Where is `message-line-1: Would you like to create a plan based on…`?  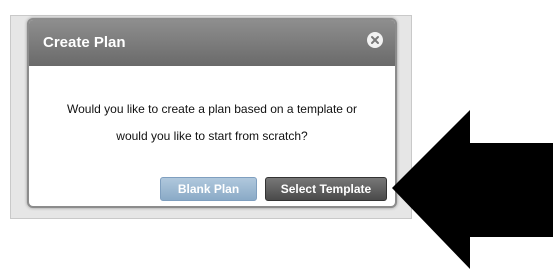 message-line-1: Would you like to create a plan based on… is located at coordinates (212, 109).